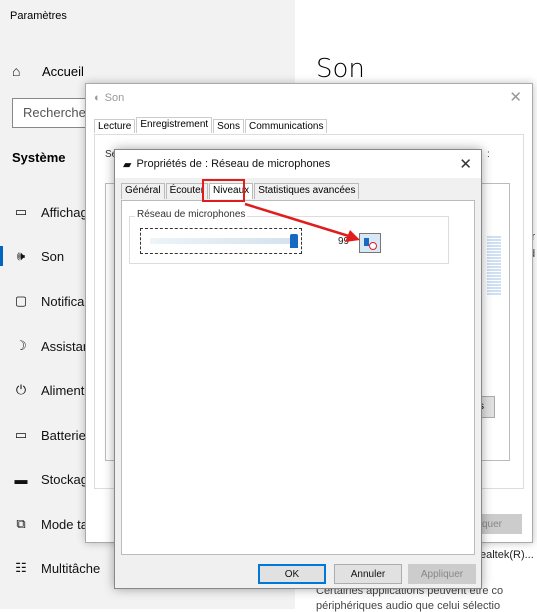 This screenshot has width=537, height=612. What do you see at coordinates (302, 222) in the screenshot?
I see `annotation-arrow` at bounding box center [302, 222].